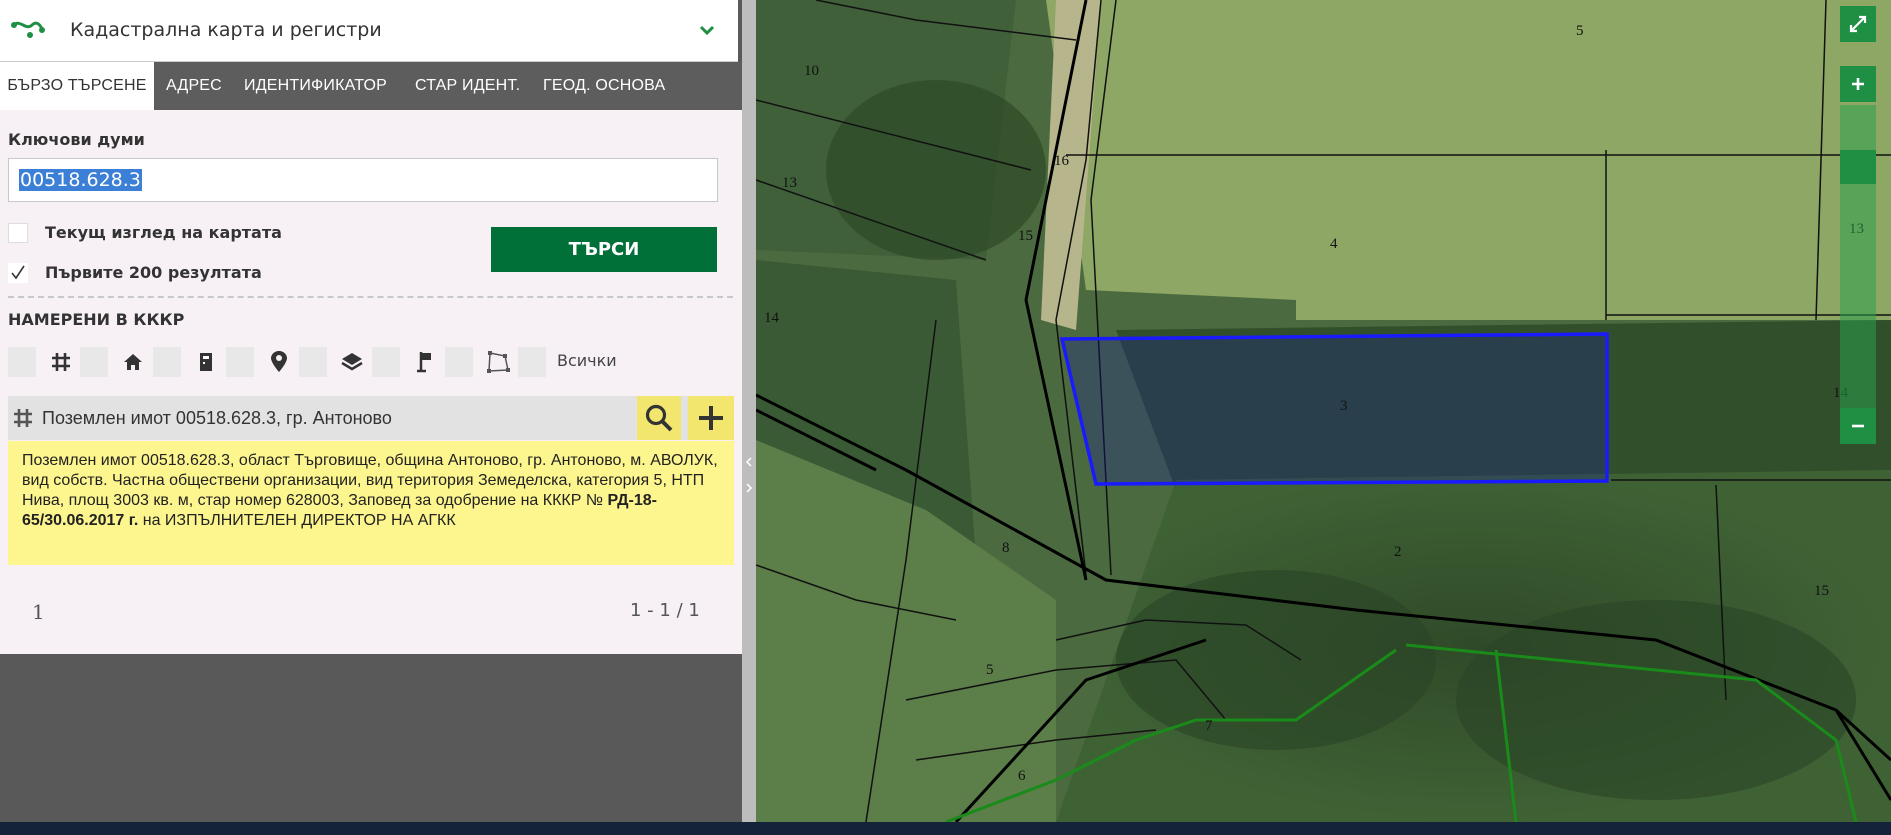 This screenshot has height=835, width=1891. I want to click on cadastre-logo-icon, so click(28, 29).